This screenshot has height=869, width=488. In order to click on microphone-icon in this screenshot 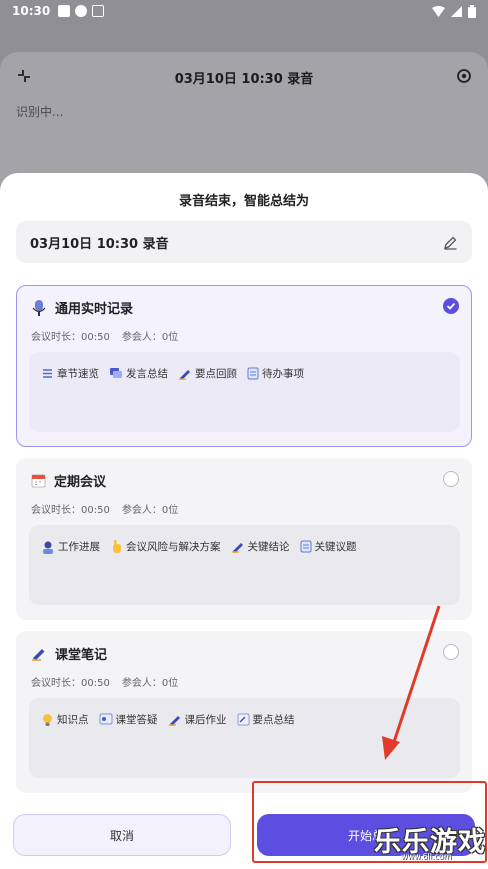, I will do `click(39, 307)`.